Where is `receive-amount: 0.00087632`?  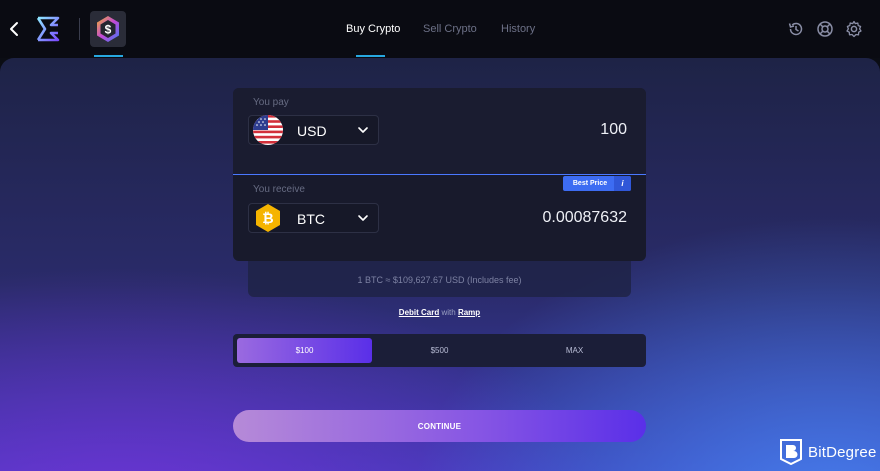 receive-amount: 0.00087632 is located at coordinates (584, 217).